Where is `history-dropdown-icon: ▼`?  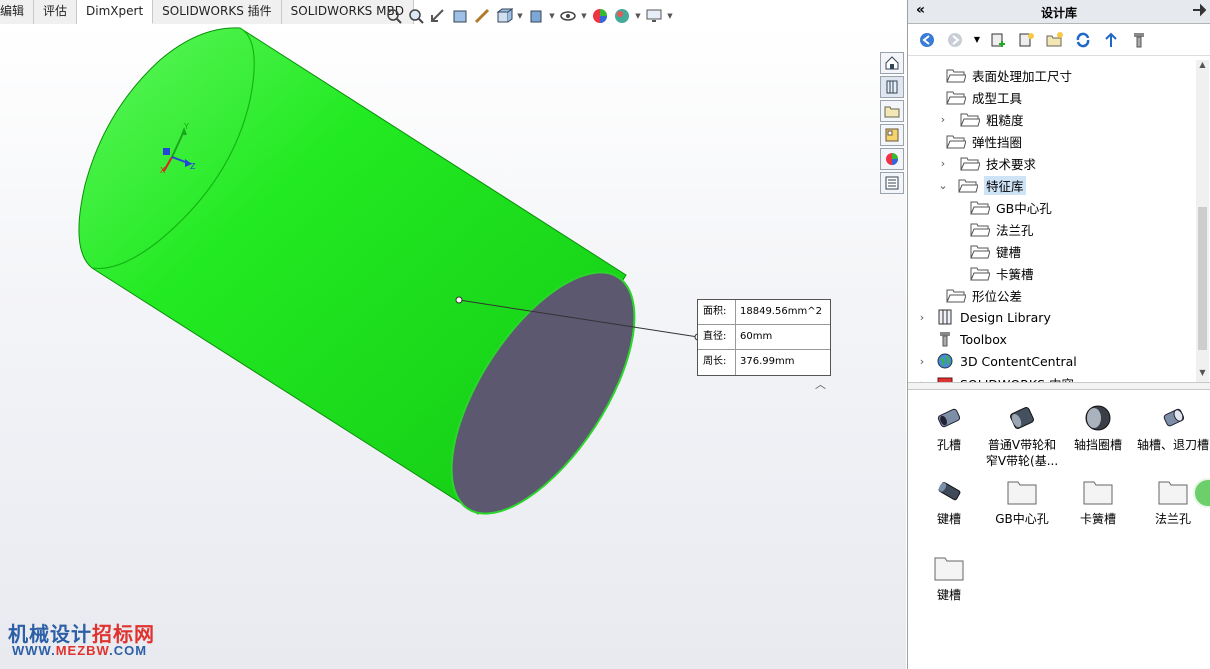
history-dropdown-icon: ▼ is located at coordinates (977, 40).